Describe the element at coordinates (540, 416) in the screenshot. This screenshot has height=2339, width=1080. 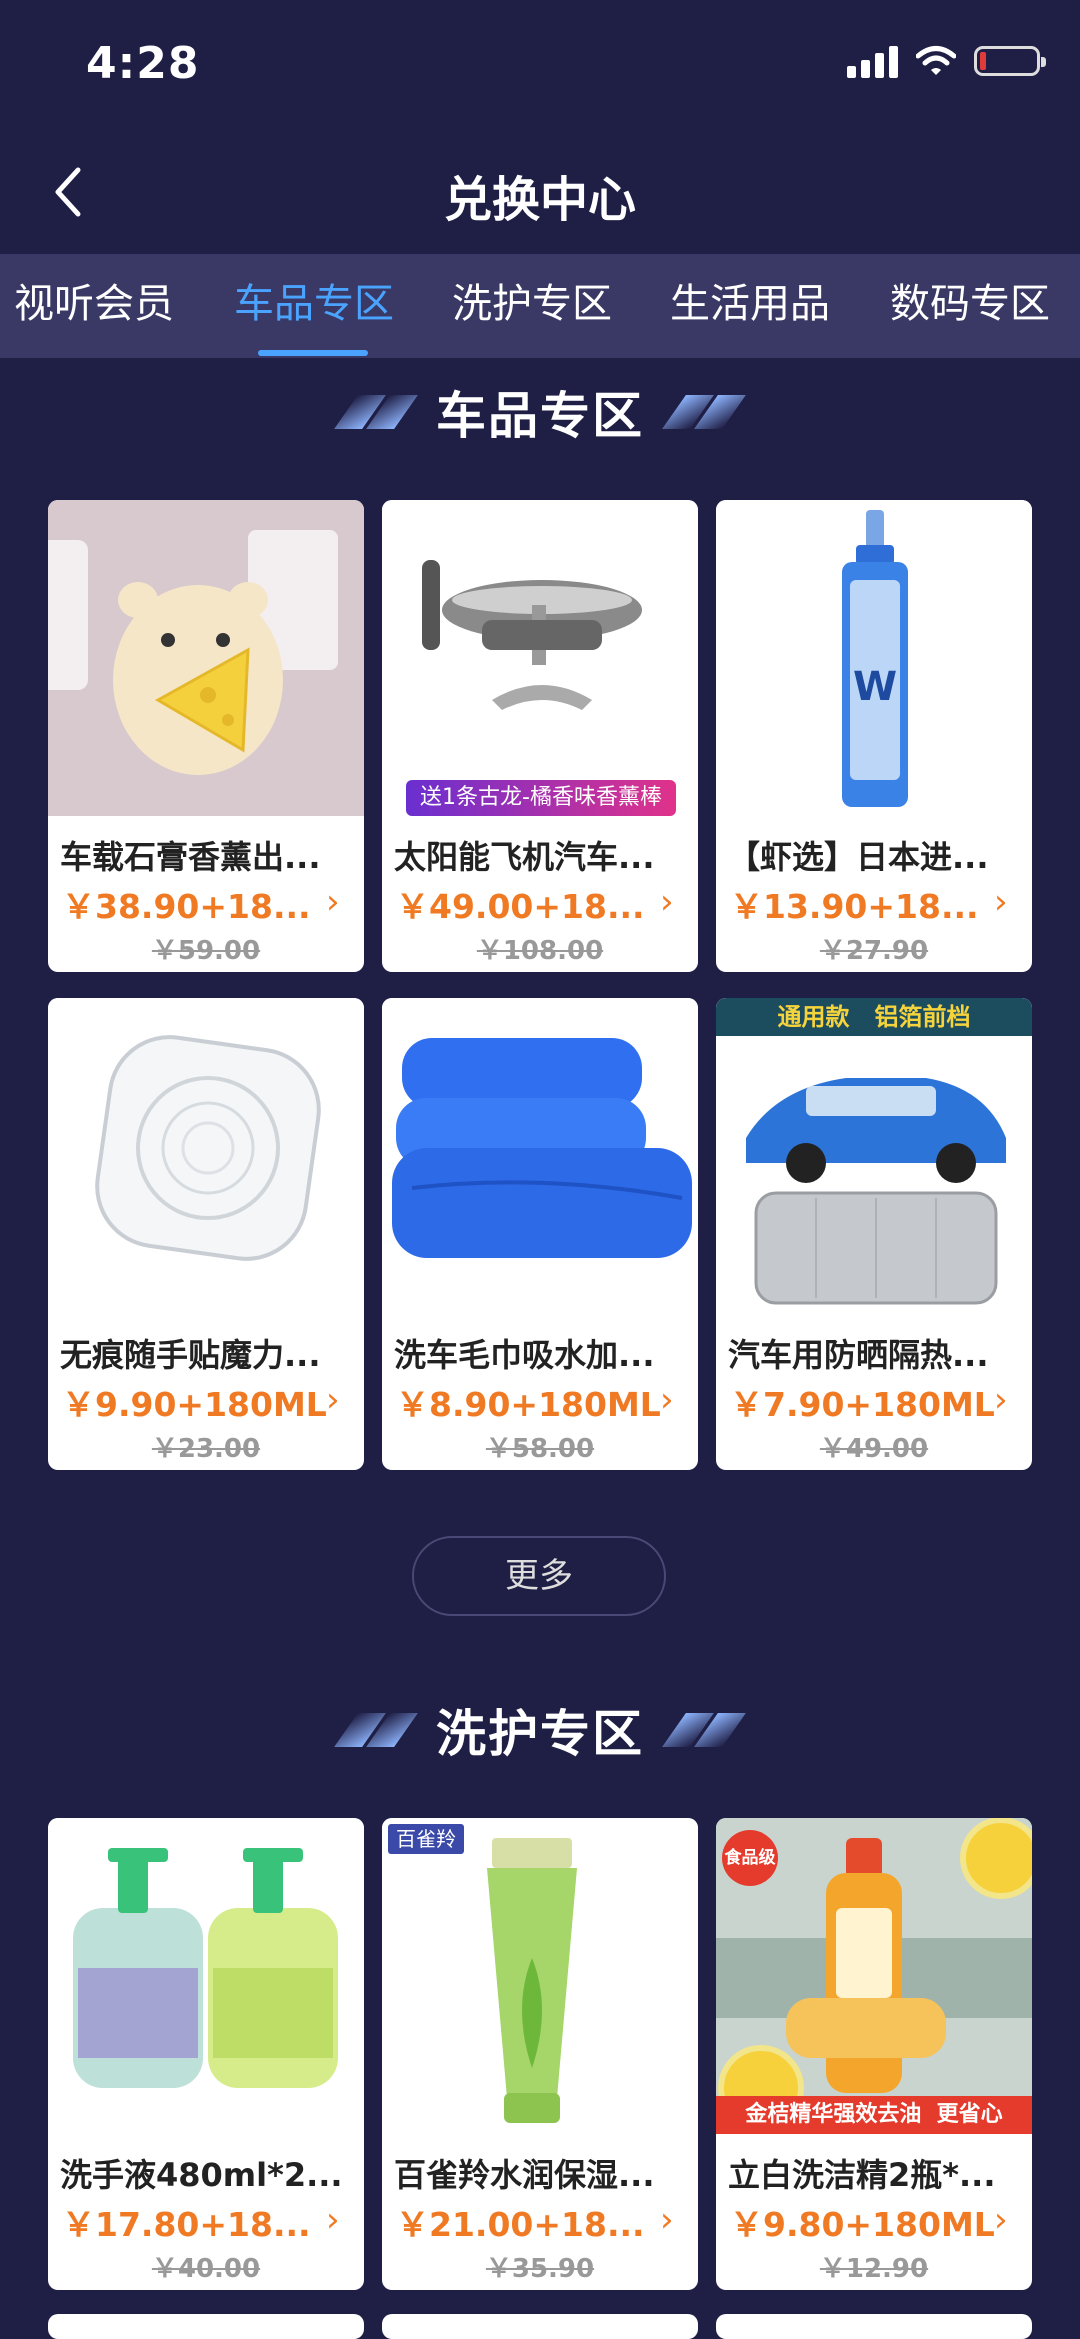
I see `section-title: 车品专区` at that location.